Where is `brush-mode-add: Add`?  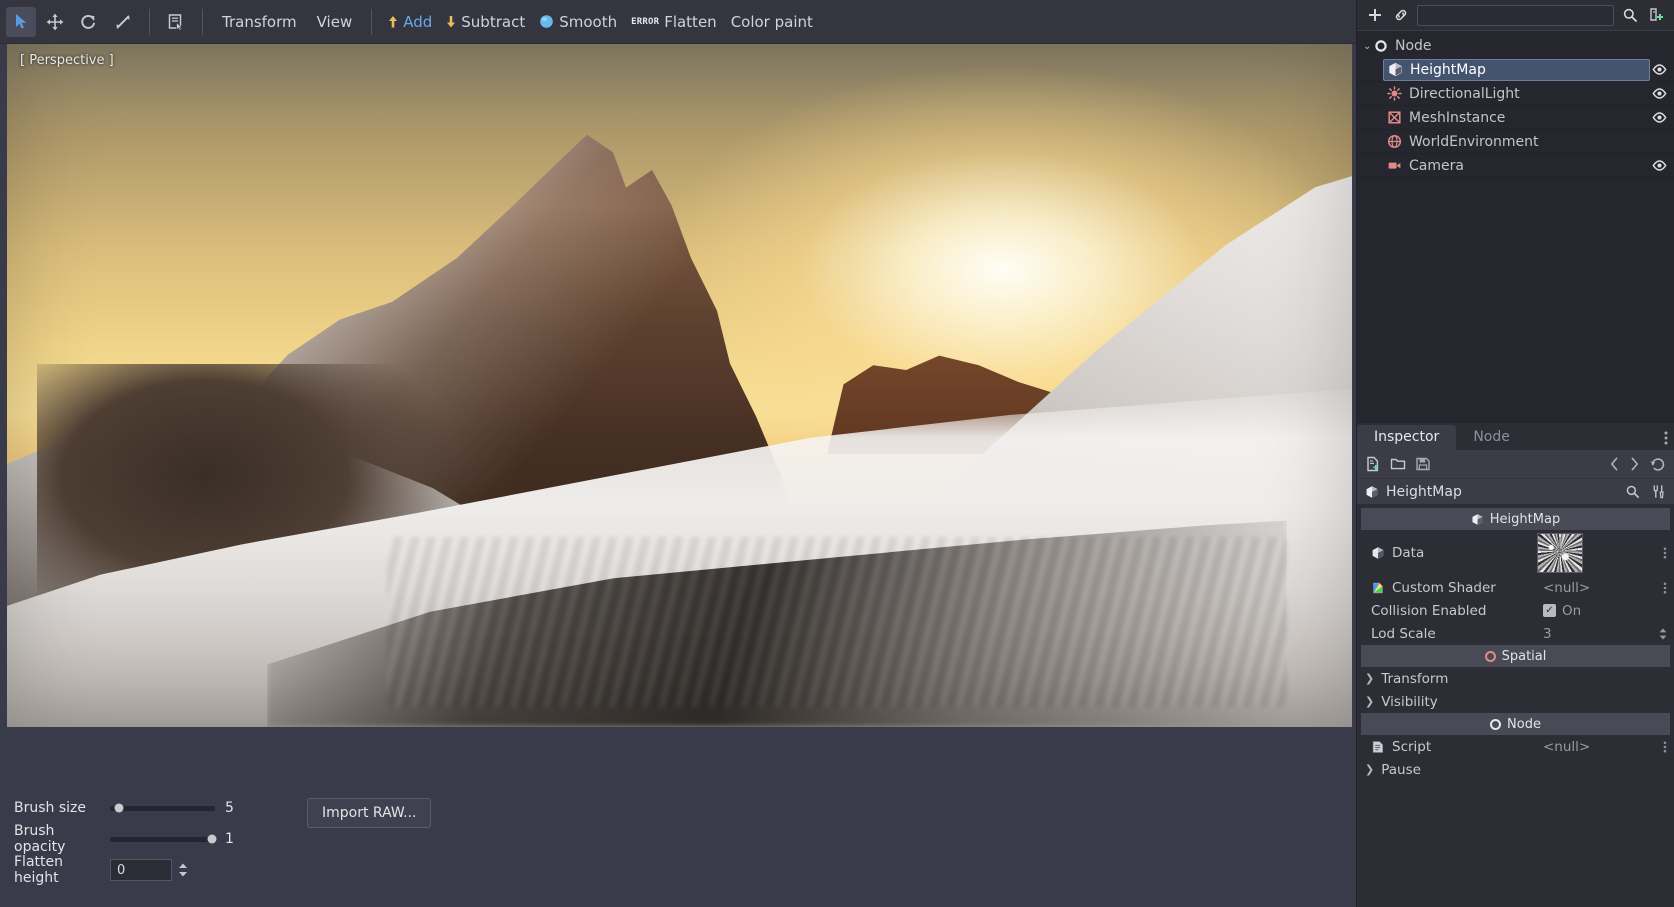
brush-mode-add: Add is located at coordinates (410, 22).